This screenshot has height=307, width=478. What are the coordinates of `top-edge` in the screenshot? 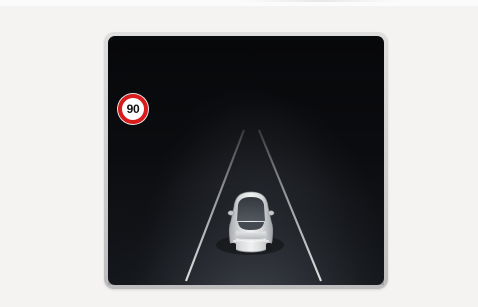 It's located at (239, 3).